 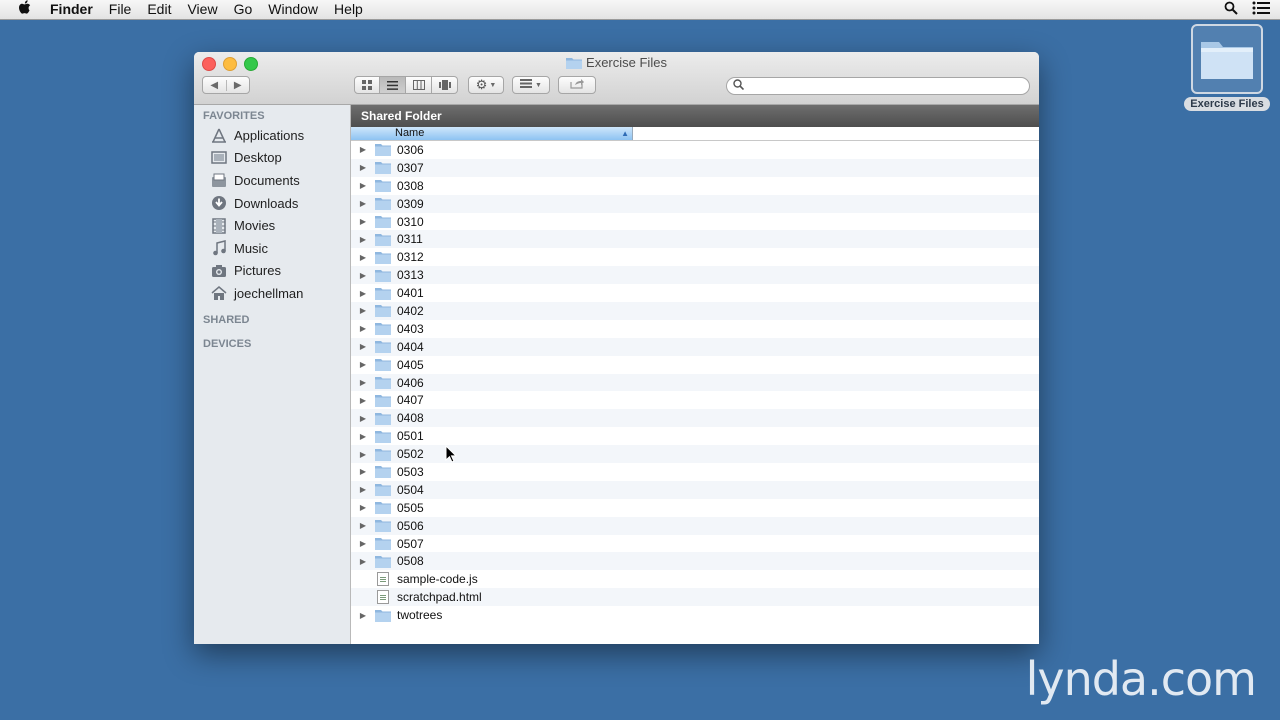 What do you see at coordinates (531, 85) in the screenshot?
I see `arrange-menu-button: ▼` at bounding box center [531, 85].